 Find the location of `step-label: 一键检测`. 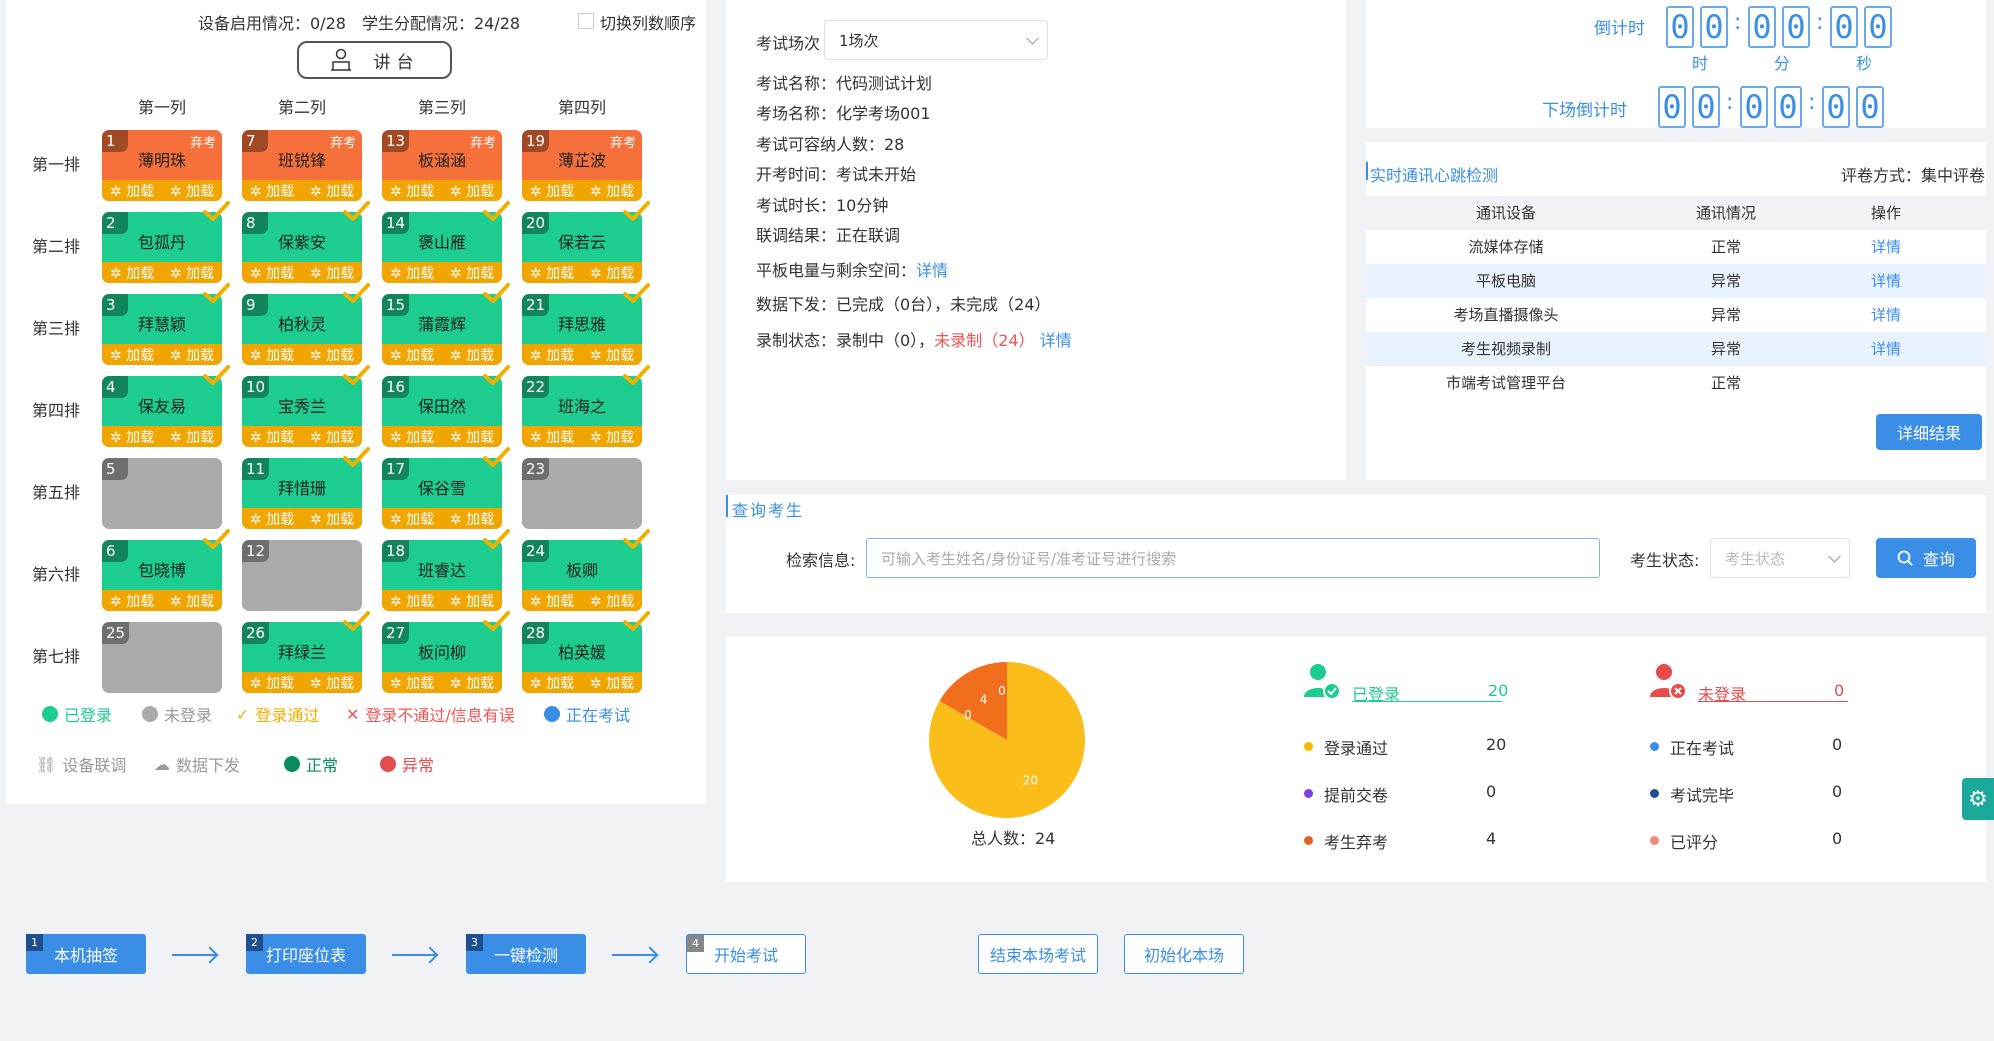

step-label: 一键检测 is located at coordinates (525, 955).